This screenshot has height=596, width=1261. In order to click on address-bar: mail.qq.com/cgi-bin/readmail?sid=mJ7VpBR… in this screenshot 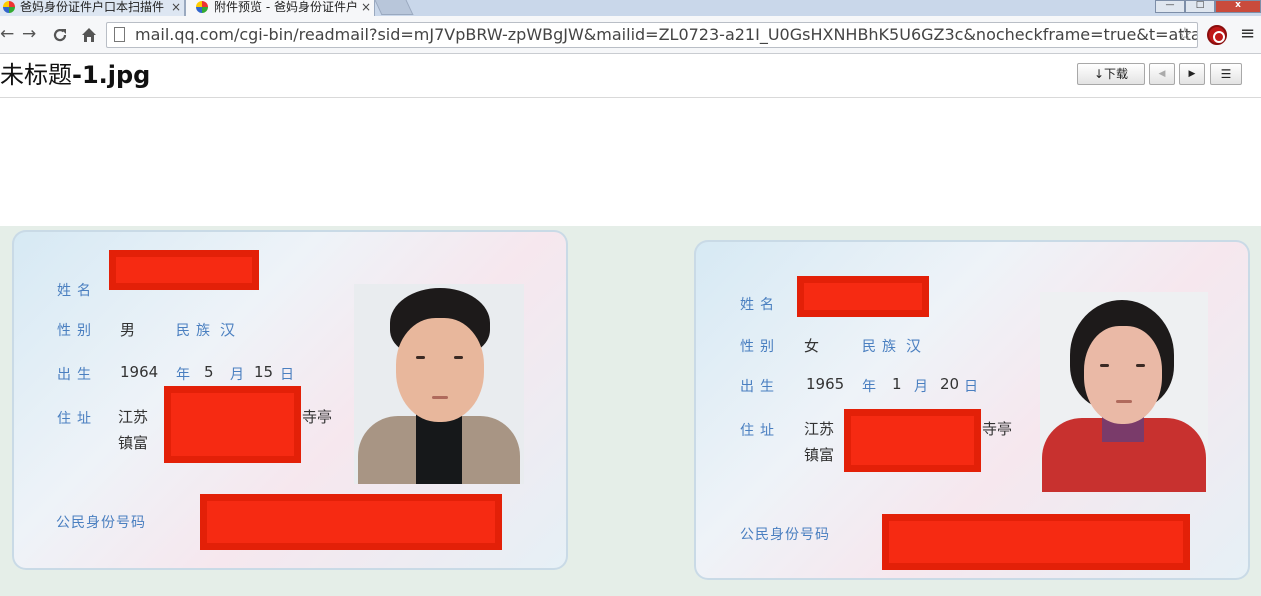, I will do `click(652, 35)`.